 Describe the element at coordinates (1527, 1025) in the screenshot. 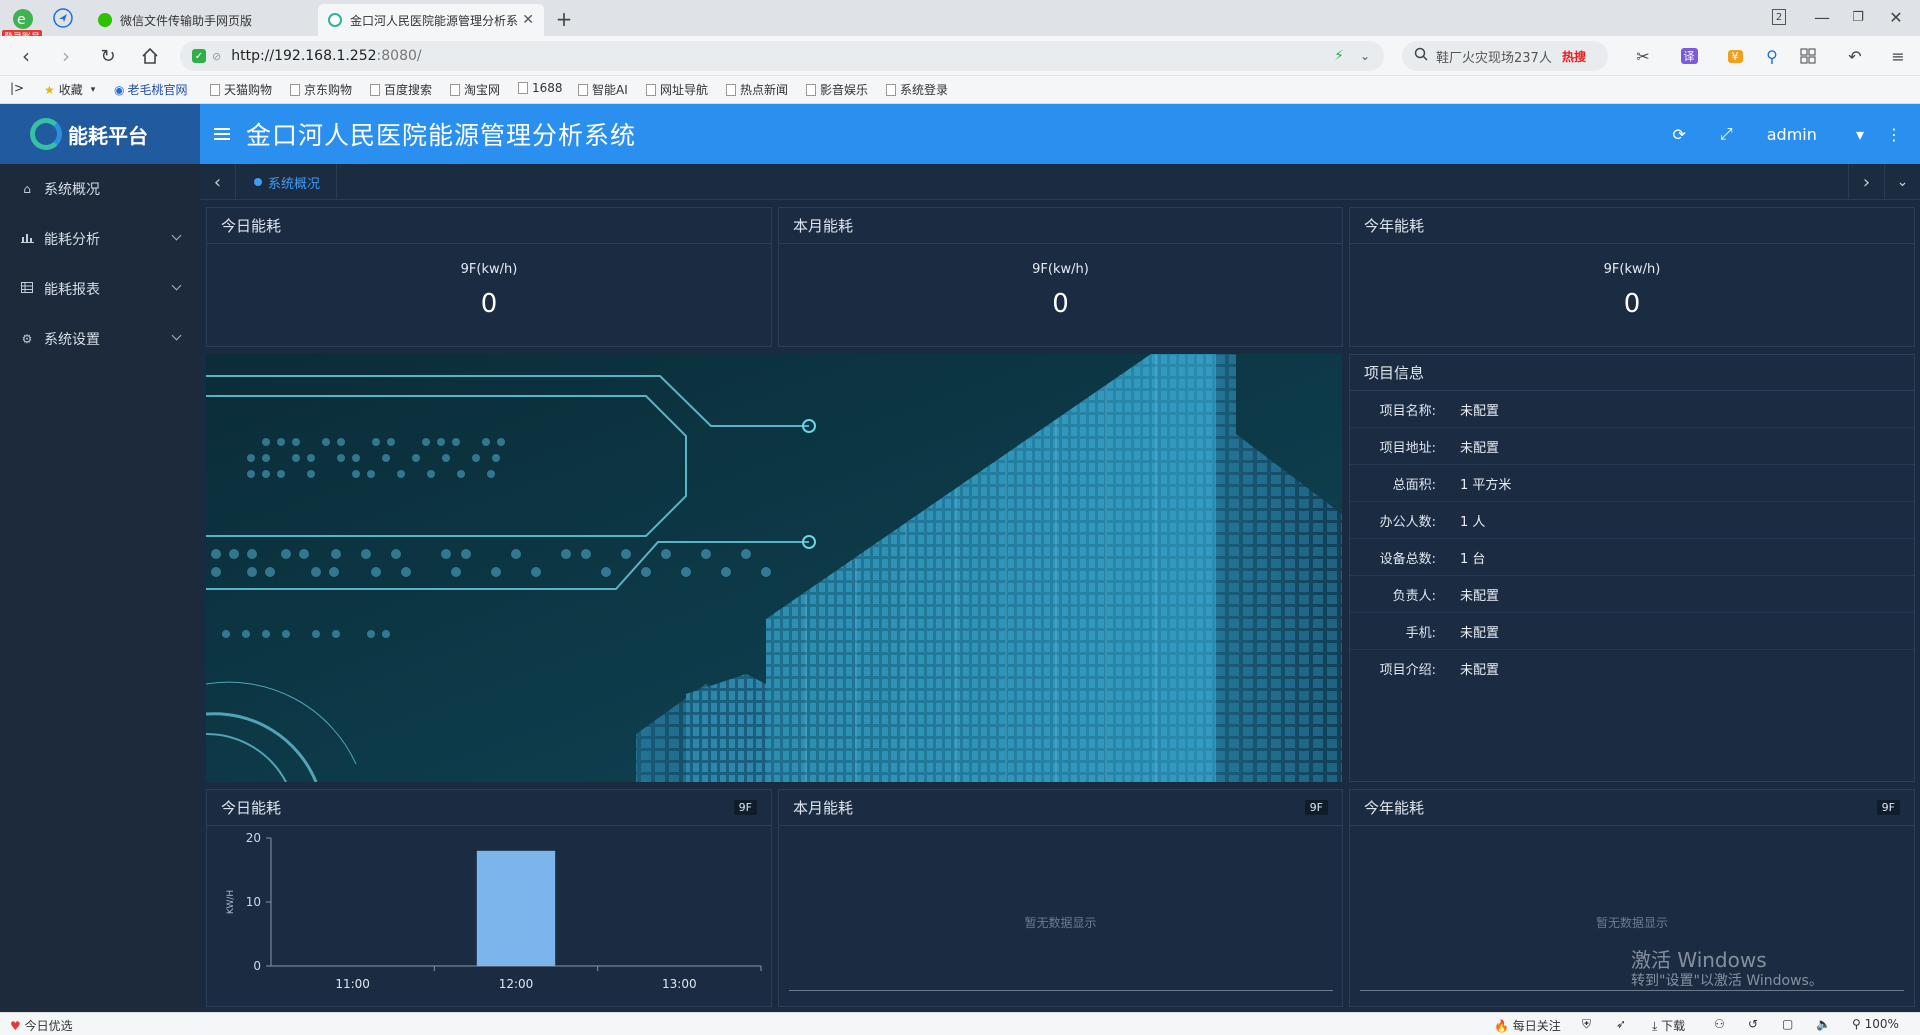

I see `daily-follow-link: 🔥 每日关注` at that location.